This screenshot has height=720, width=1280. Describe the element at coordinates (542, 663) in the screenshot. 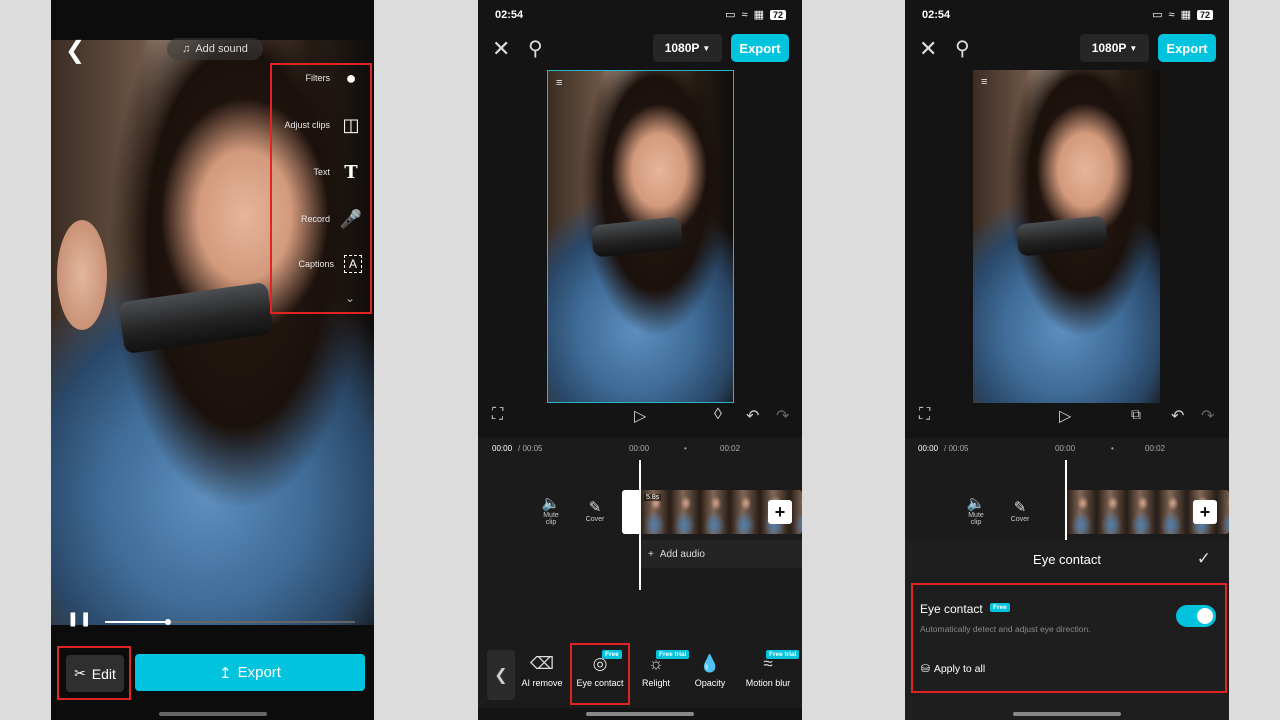

I see `eraser-icon: ⌫` at that location.